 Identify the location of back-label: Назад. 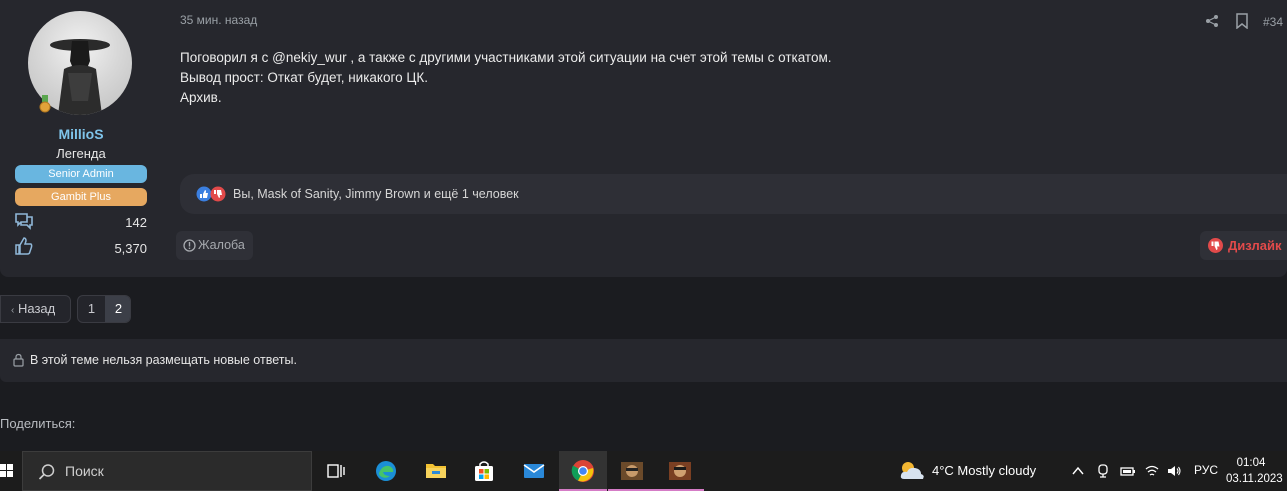
(36, 308).